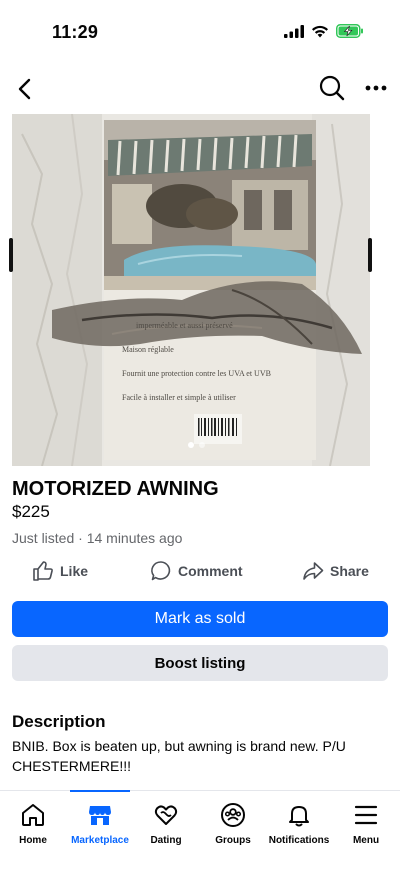  I want to click on battery-charging-icon, so click(349, 31).